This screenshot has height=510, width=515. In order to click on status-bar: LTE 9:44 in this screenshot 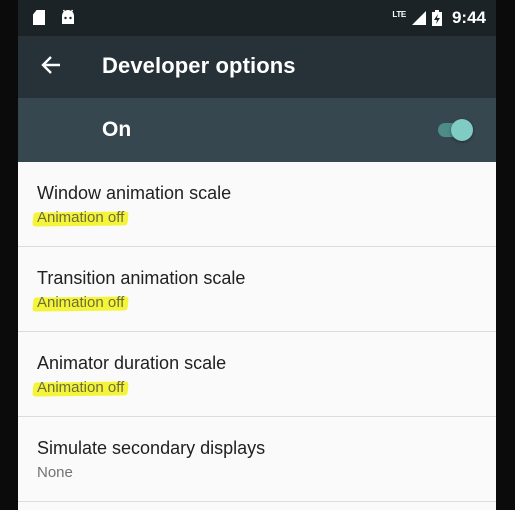, I will do `click(257, 18)`.